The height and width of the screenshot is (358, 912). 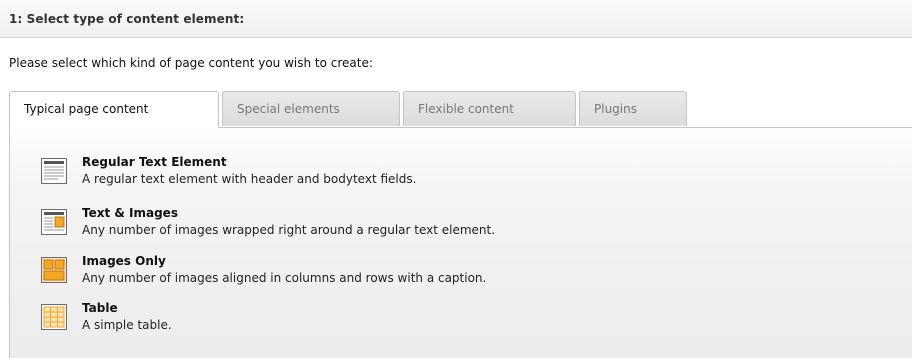 What do you see at coordinates (154, 162) in the screenshot?
I see `element-title: Regular Text Element` at bounding box center [154, 162].